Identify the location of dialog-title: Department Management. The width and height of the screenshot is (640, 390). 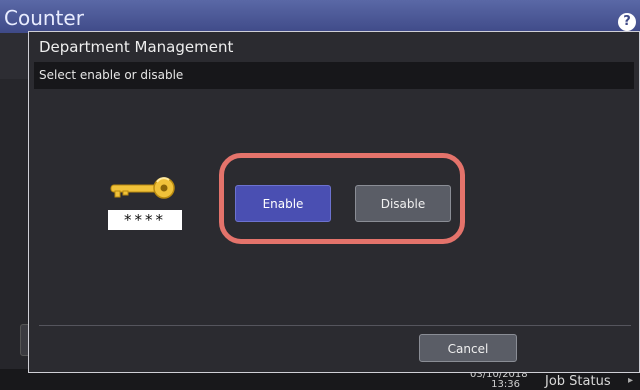
(136, 47).